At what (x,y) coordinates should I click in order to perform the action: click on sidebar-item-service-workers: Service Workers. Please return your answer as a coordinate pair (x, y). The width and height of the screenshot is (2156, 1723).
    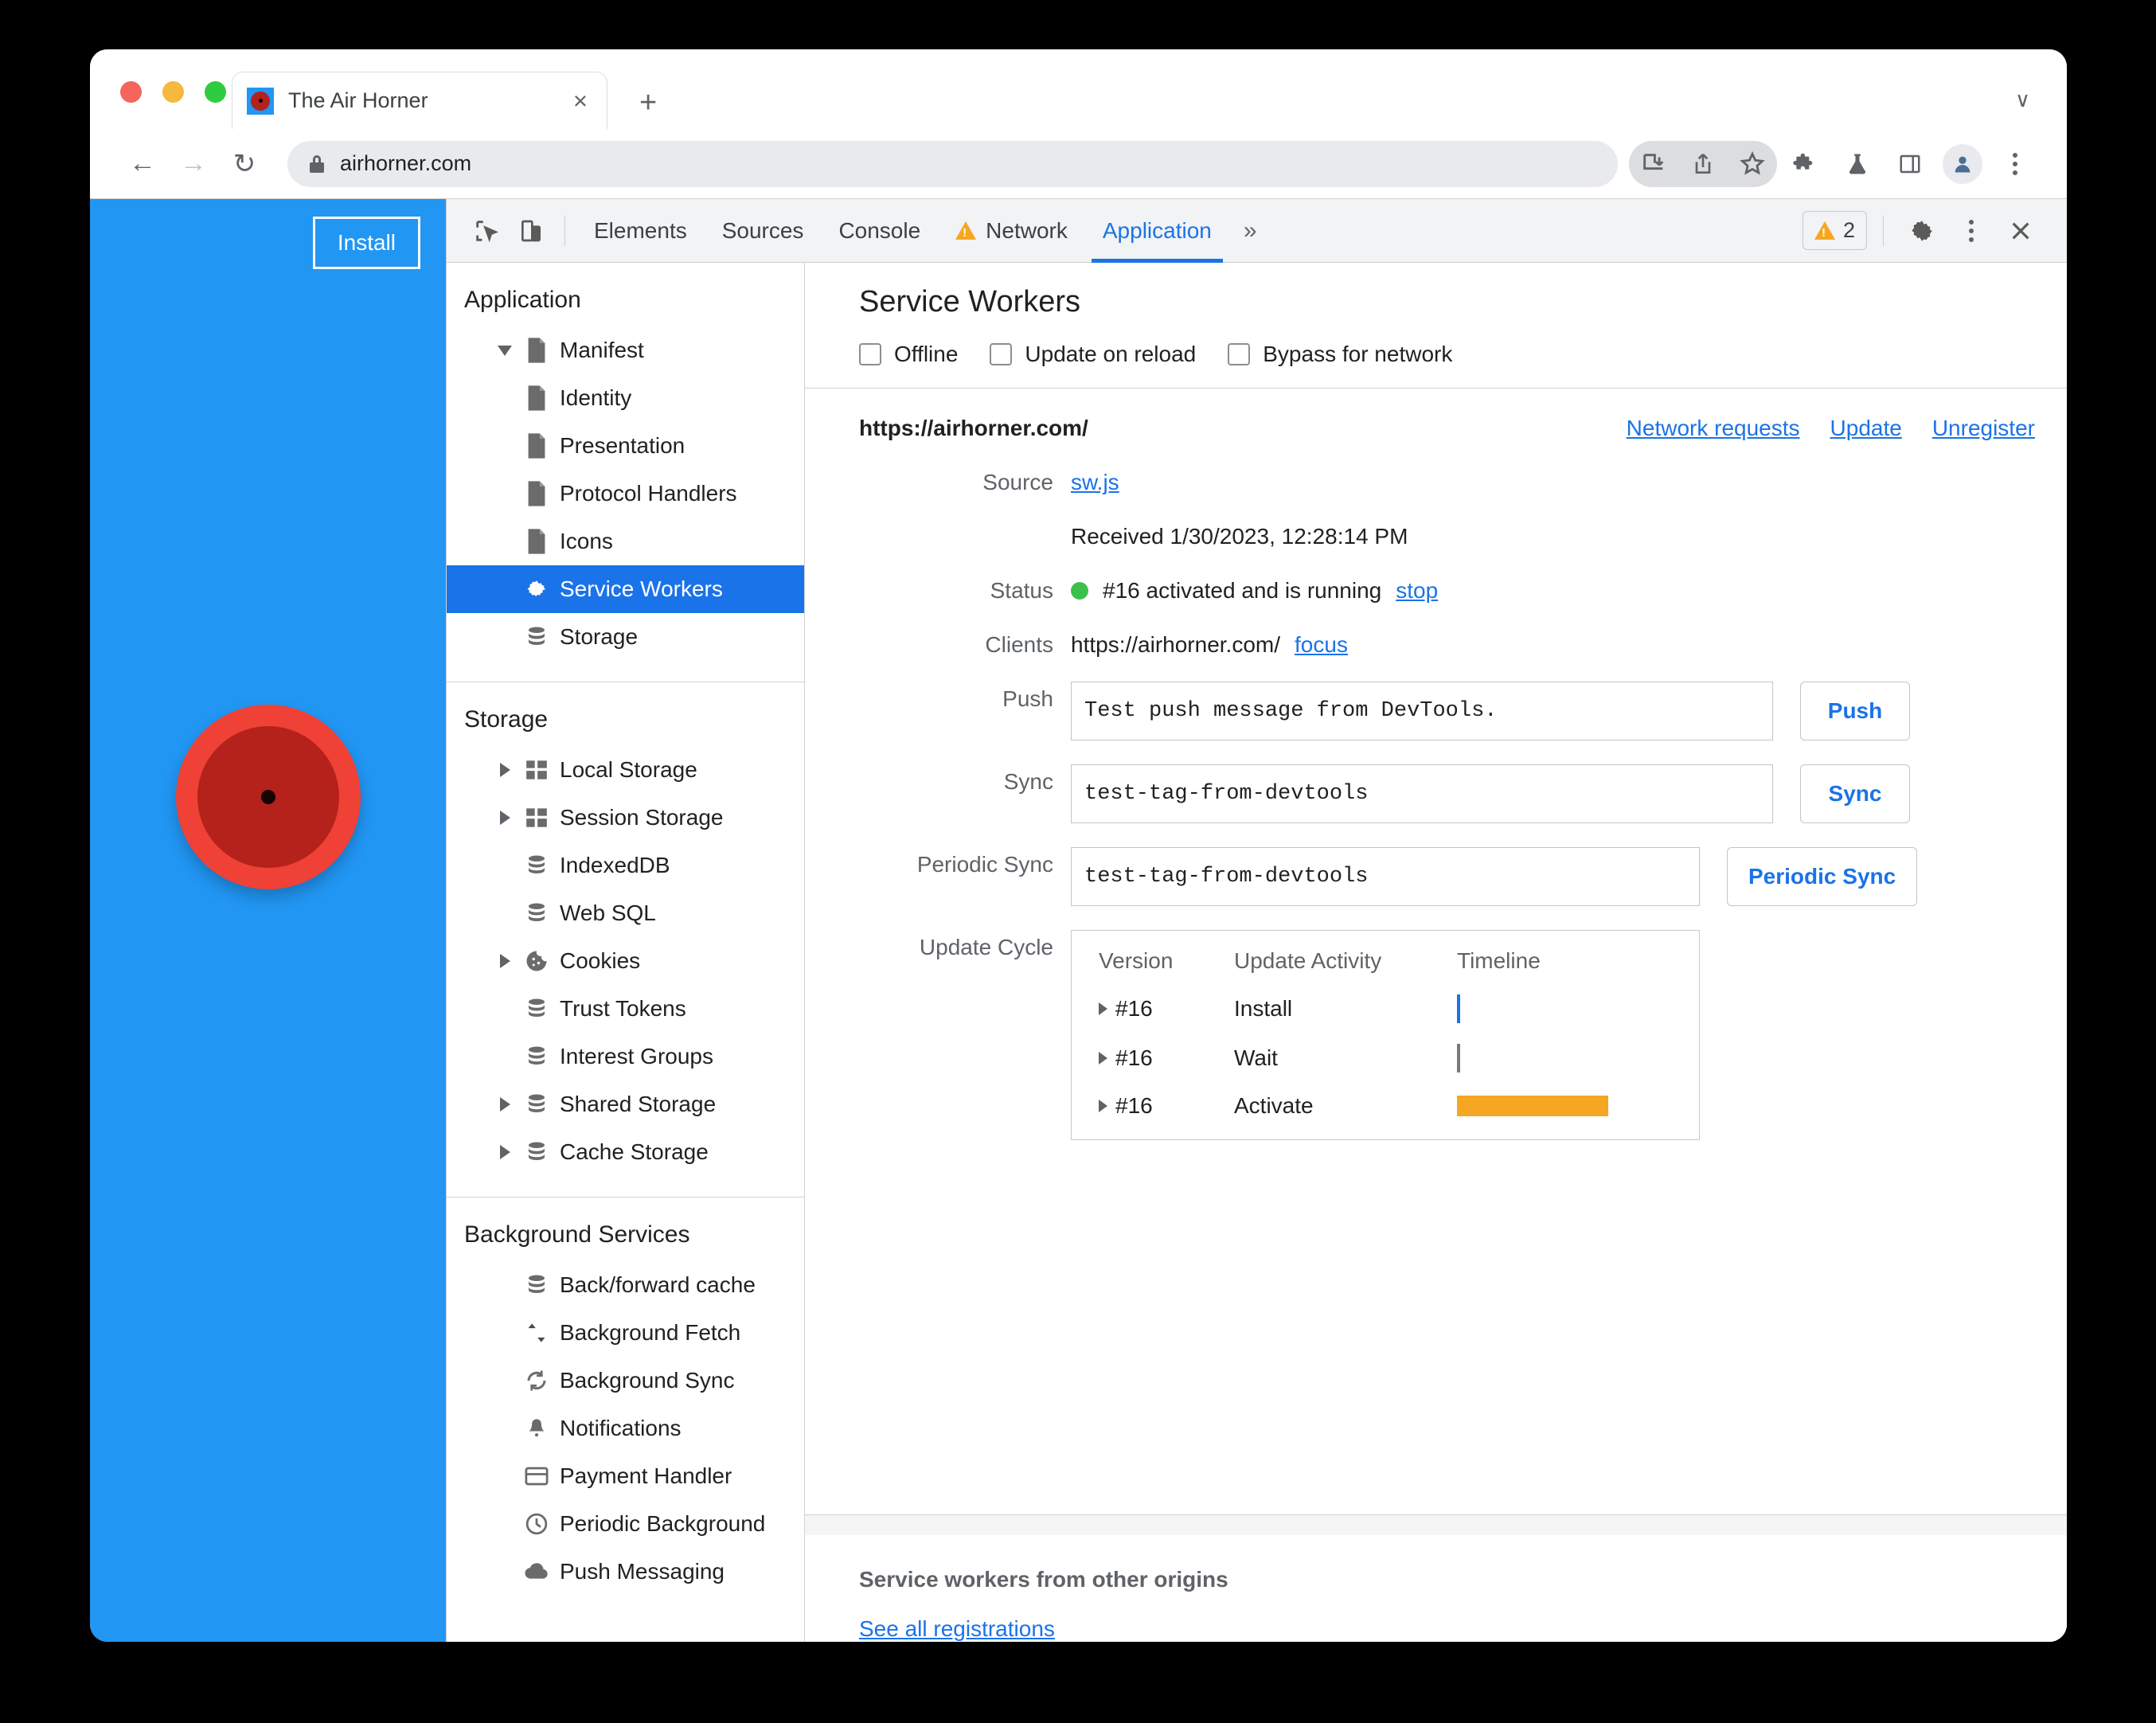
    Looking at the image, I should click on (625, 589).